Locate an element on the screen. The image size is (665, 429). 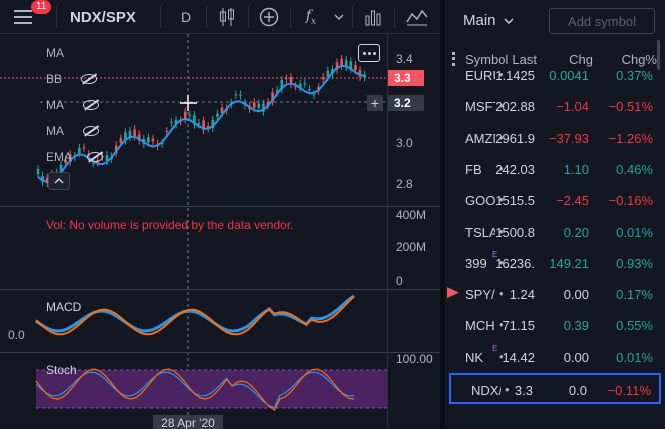
financials-button is located at coordinates (373, 17).